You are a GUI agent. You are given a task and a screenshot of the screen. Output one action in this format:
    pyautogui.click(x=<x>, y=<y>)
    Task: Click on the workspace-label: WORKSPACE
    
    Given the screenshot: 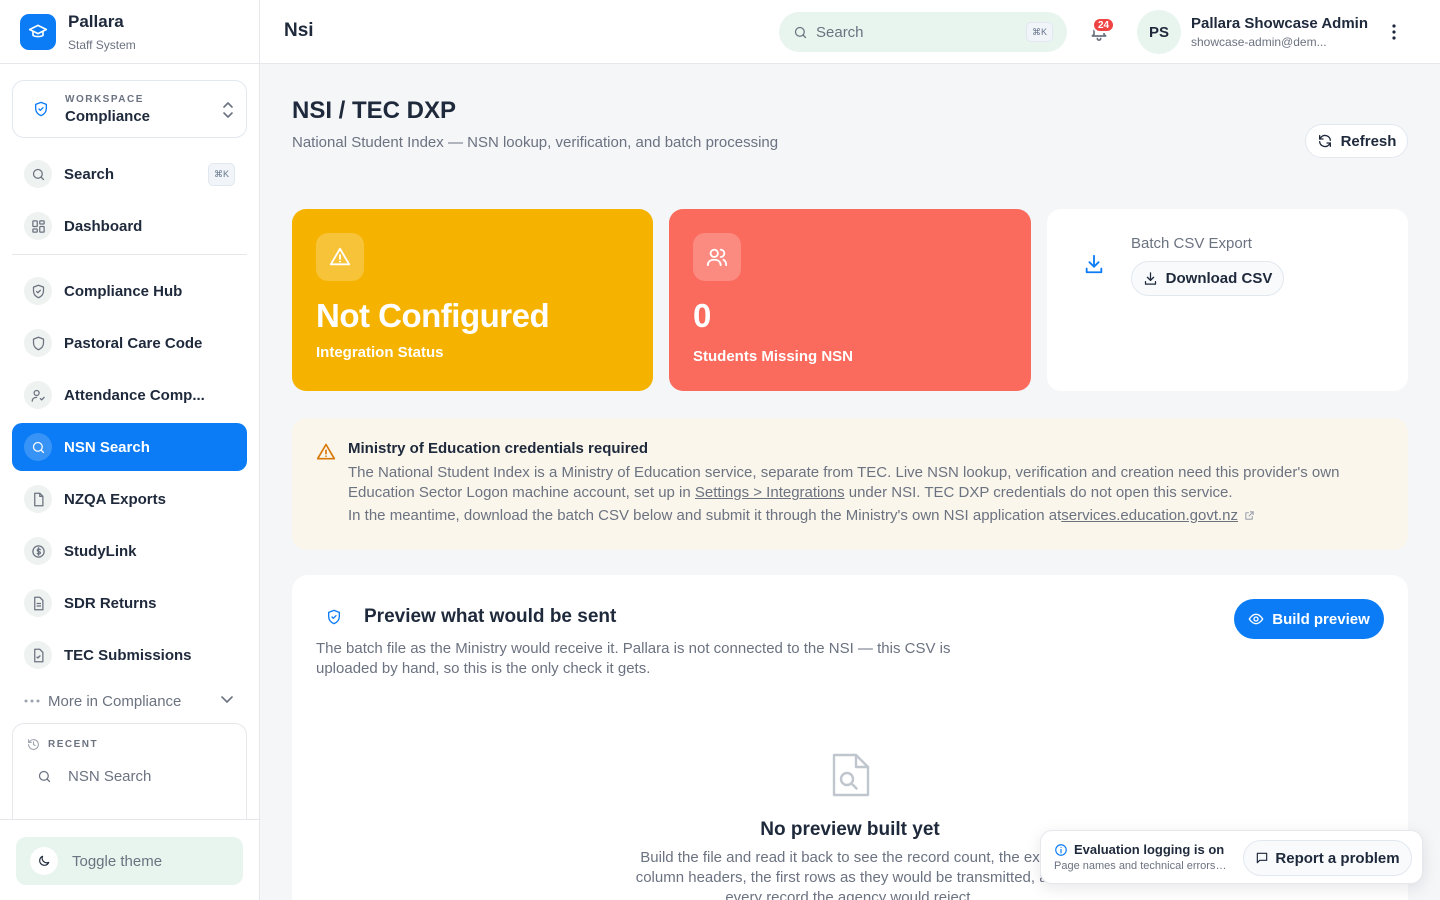 What is the action you would take?
    pyautogui.click(x=104, y=99)
    